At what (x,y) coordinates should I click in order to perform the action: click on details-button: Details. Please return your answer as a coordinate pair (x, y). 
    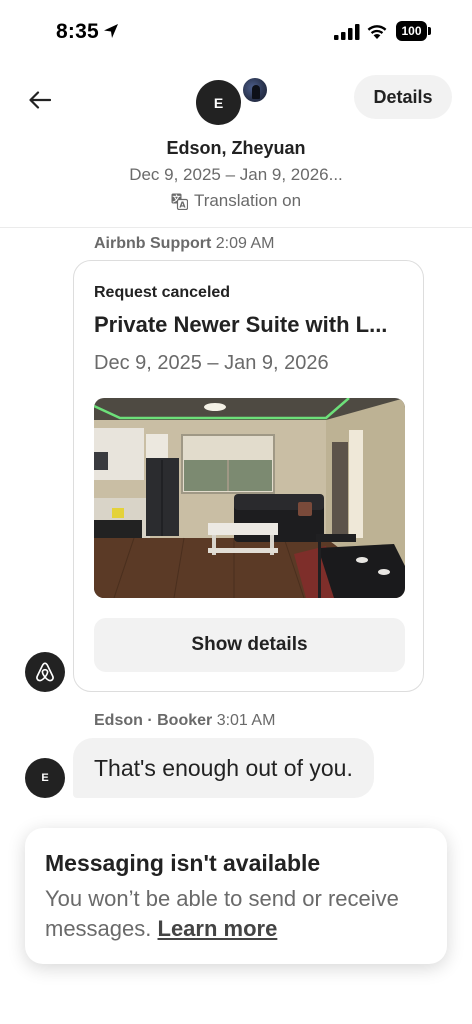
    Looking at the image, I should click on (403, 97).